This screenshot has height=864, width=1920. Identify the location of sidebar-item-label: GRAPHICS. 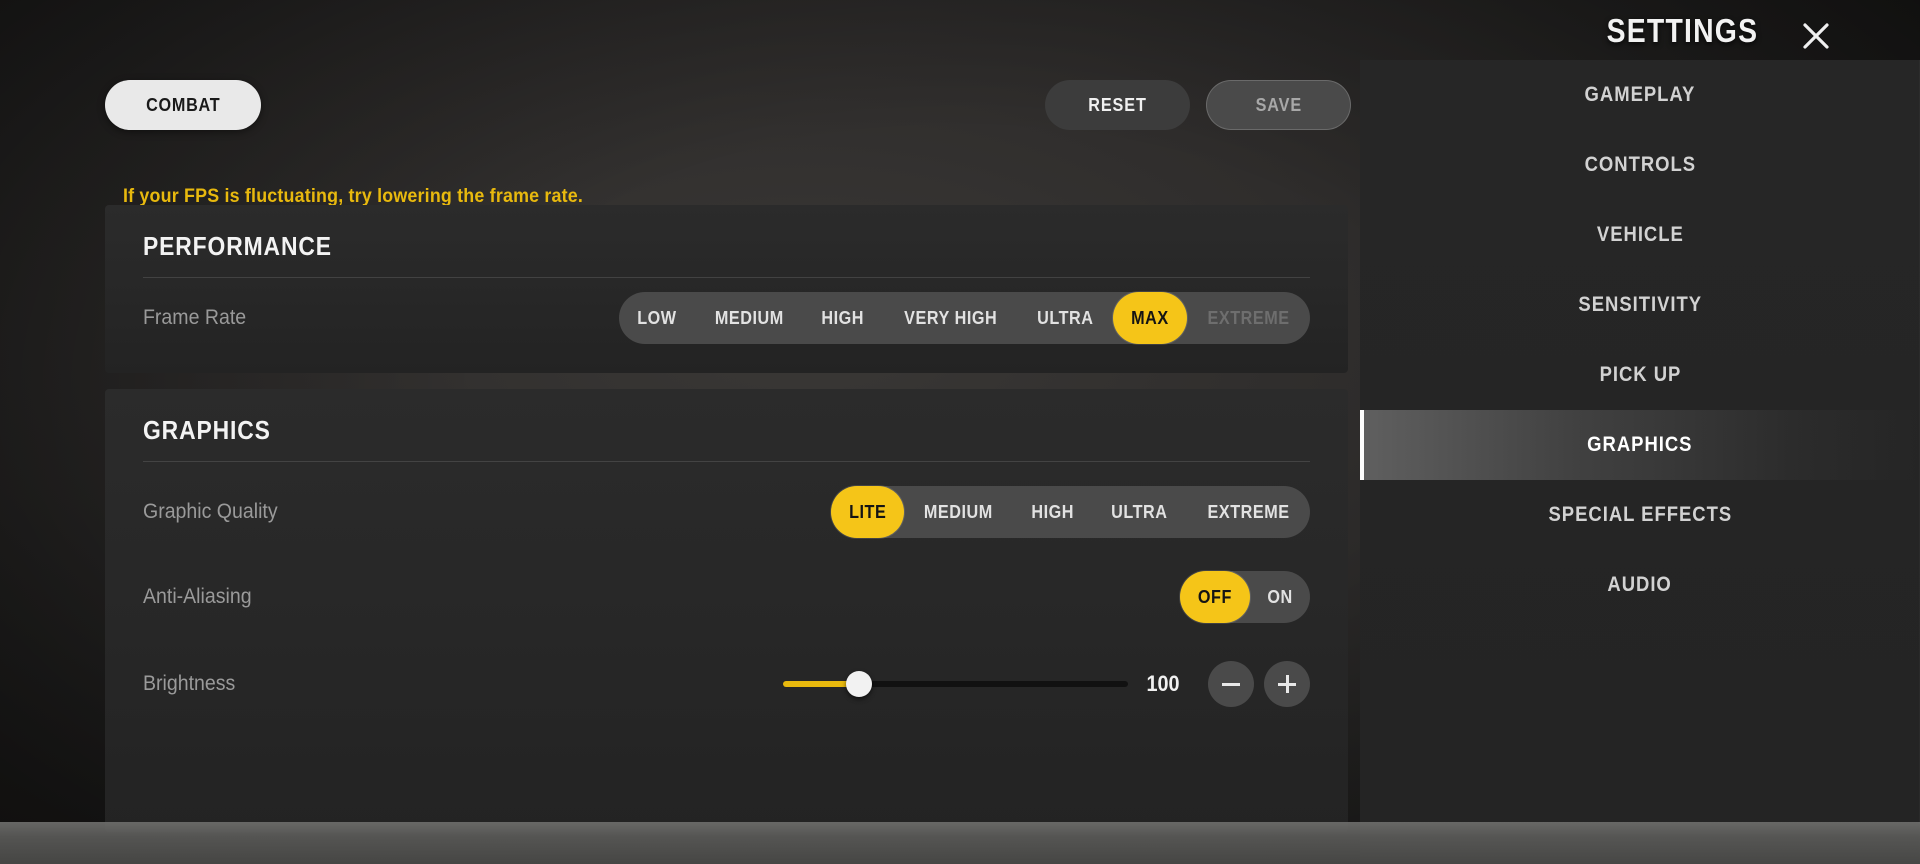
(1640, 444).